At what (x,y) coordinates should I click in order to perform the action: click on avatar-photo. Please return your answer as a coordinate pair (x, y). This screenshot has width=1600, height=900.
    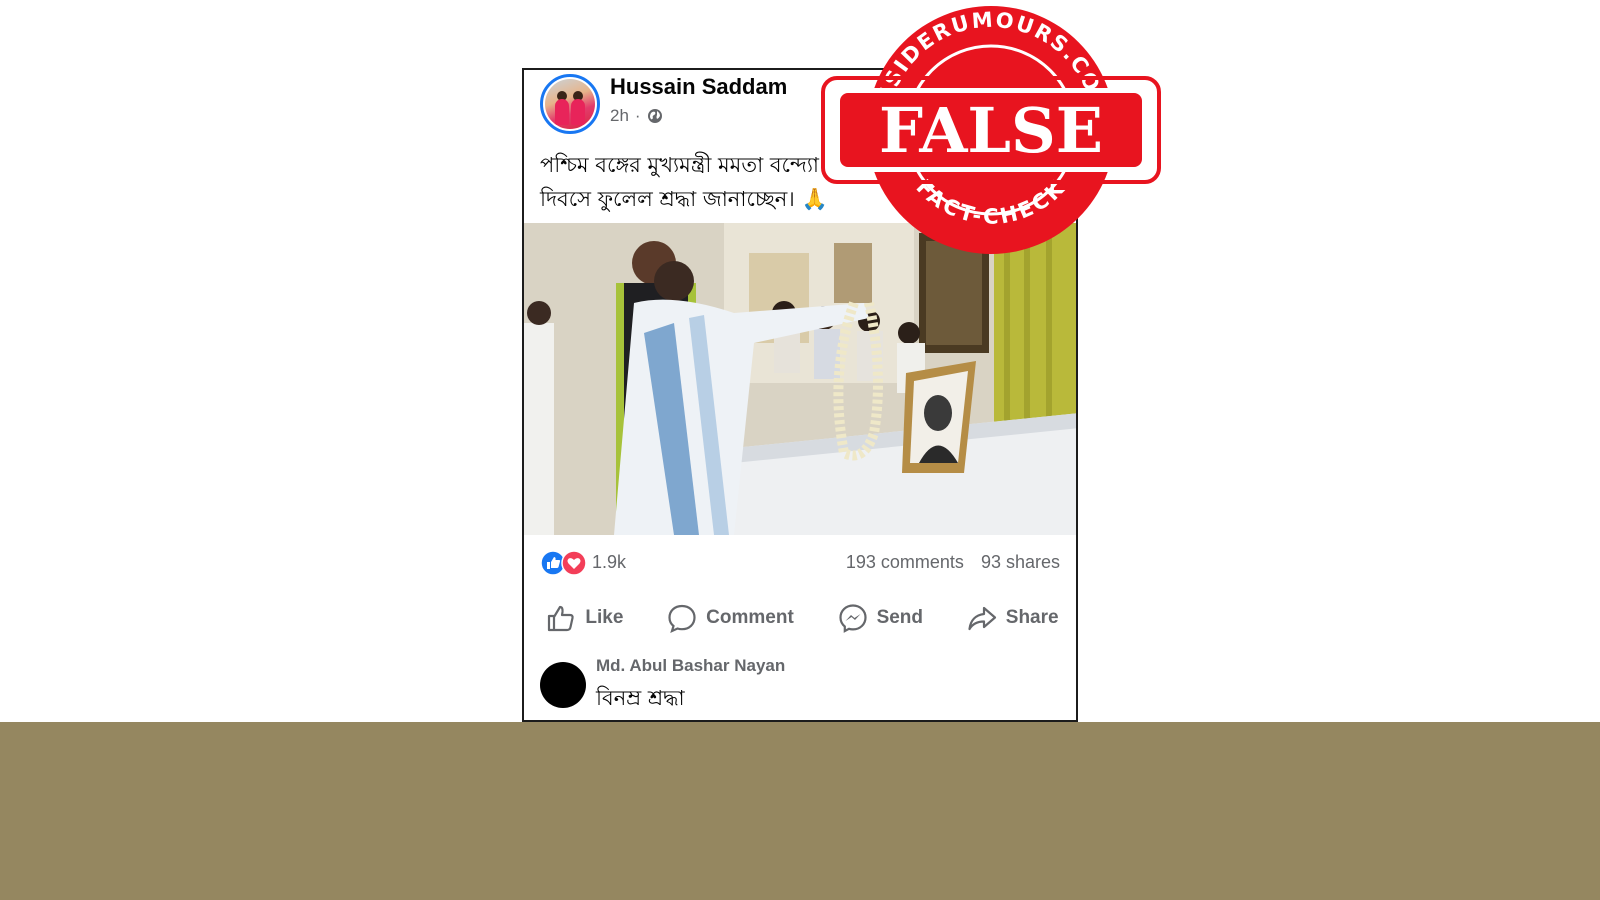
    Looking at the image, I should click on (570, 104).